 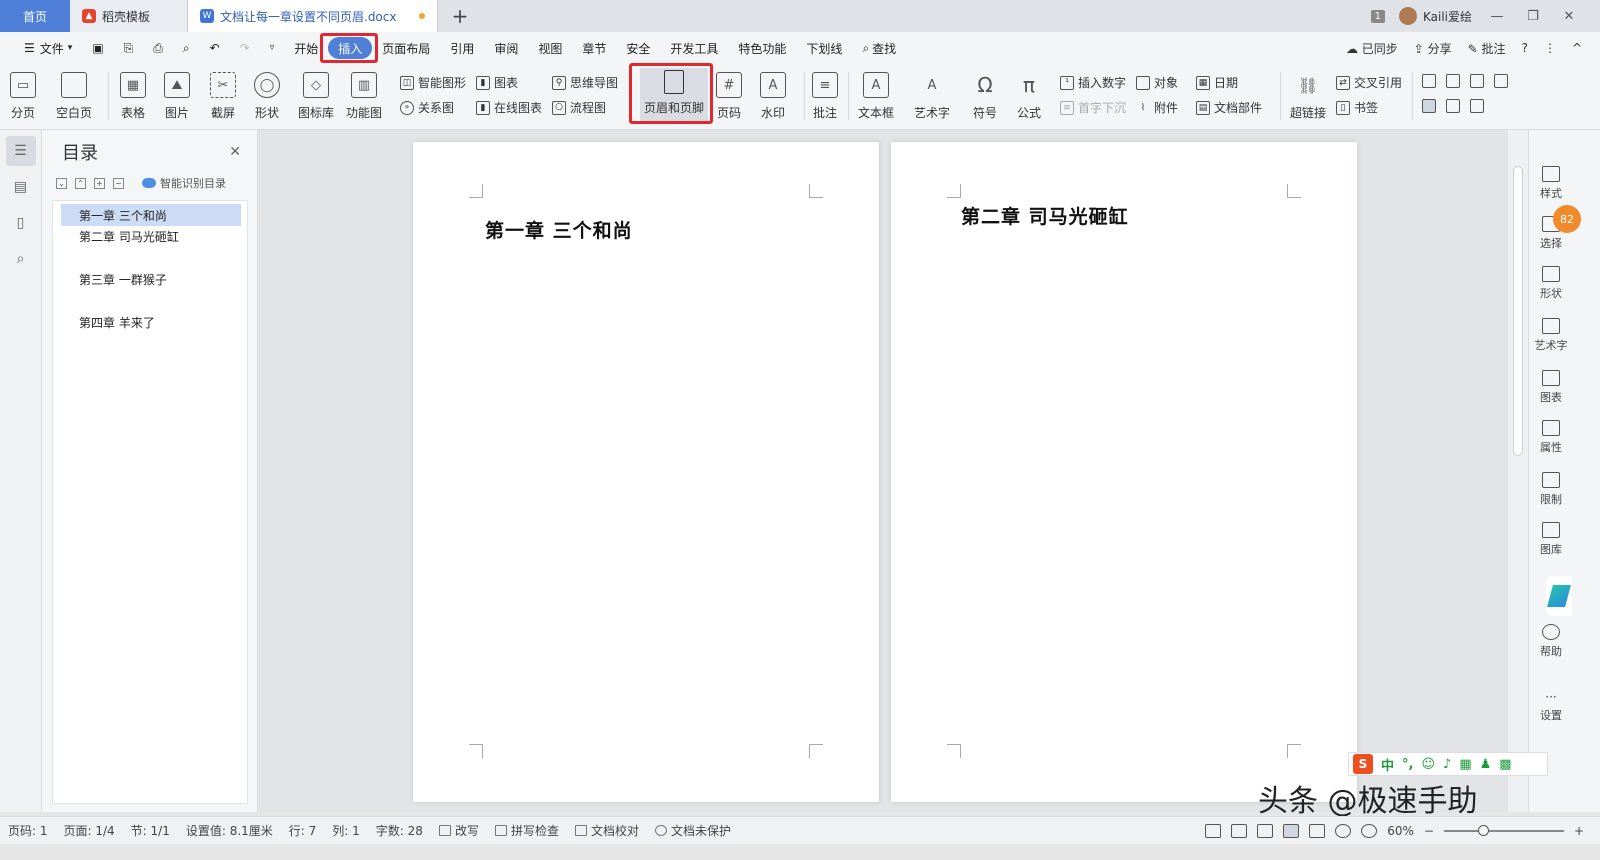 I want to click on add-level-icon: +, so click(x=99, y=183).